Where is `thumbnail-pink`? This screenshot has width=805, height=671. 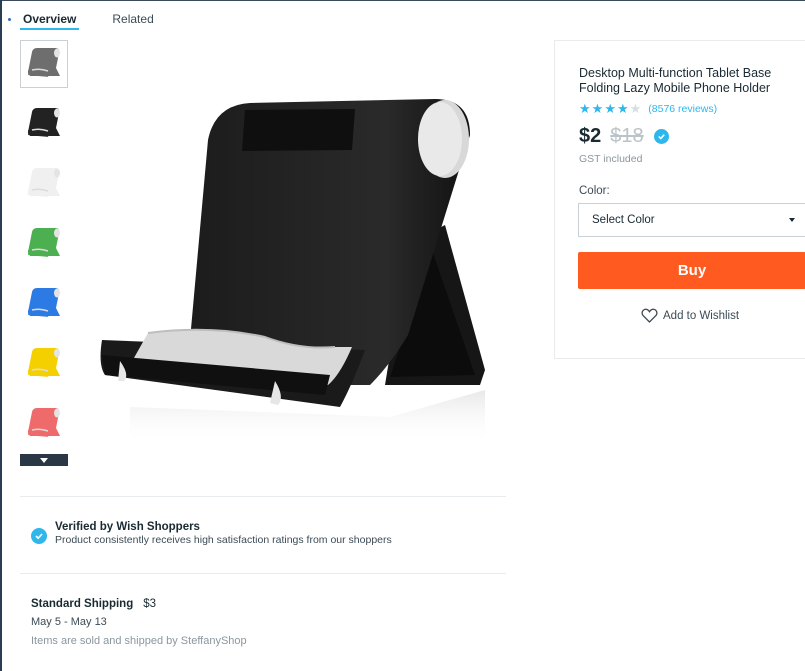 thumbnail-pink is located at coordinates (44, 424).